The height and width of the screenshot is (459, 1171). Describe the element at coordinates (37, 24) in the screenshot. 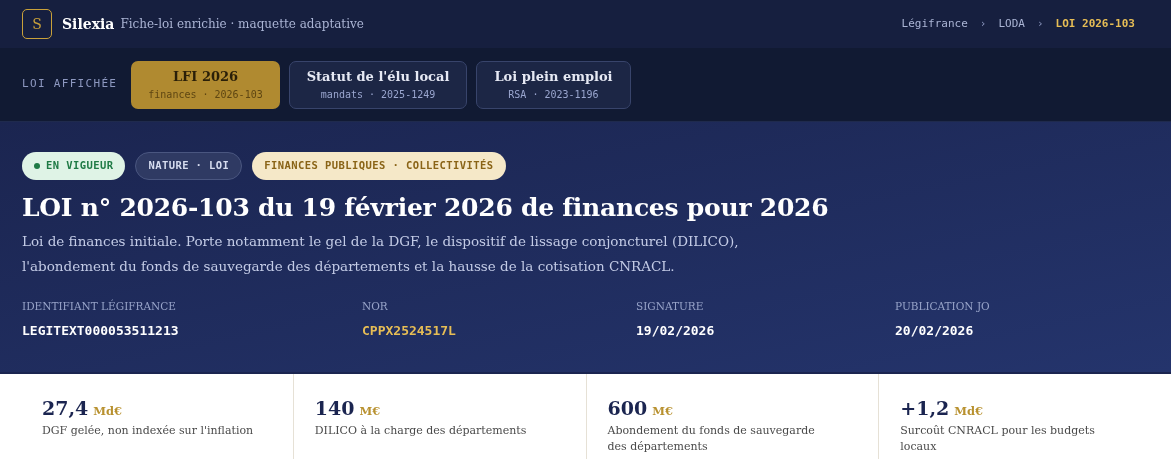

I see `logo: S` at that location.